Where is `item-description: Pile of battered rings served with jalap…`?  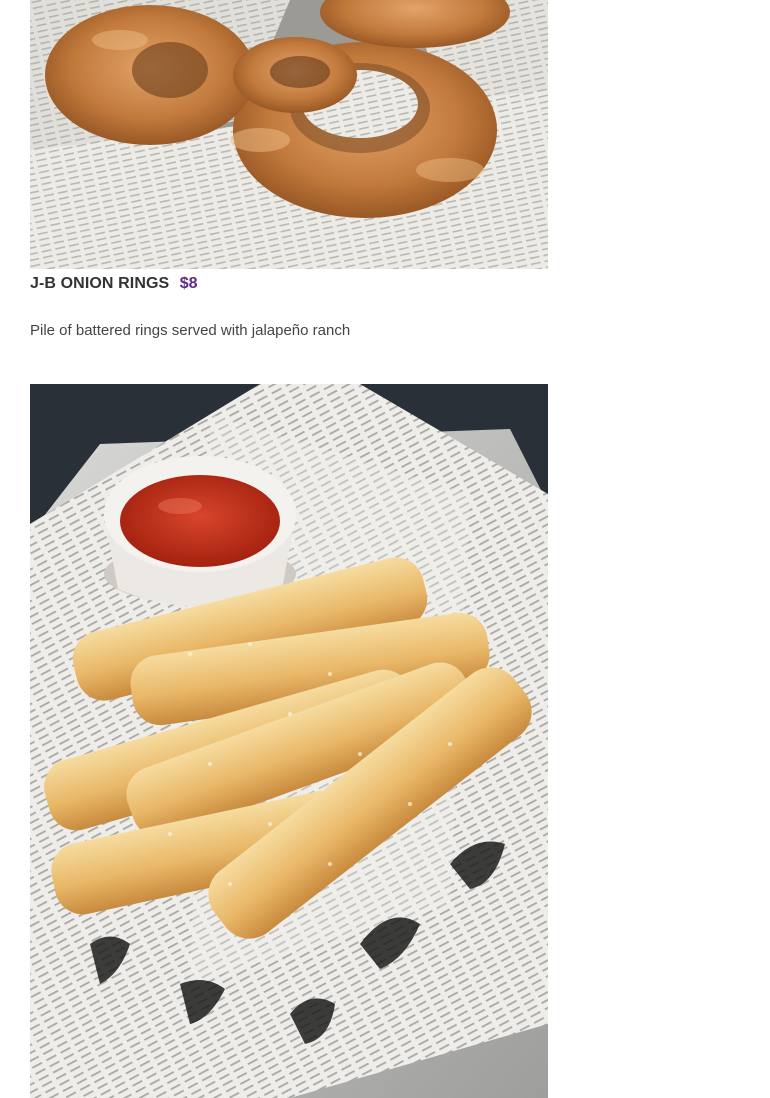
item-description: Pile of battered rings served with jalap… is located at coordinates (190, 330).